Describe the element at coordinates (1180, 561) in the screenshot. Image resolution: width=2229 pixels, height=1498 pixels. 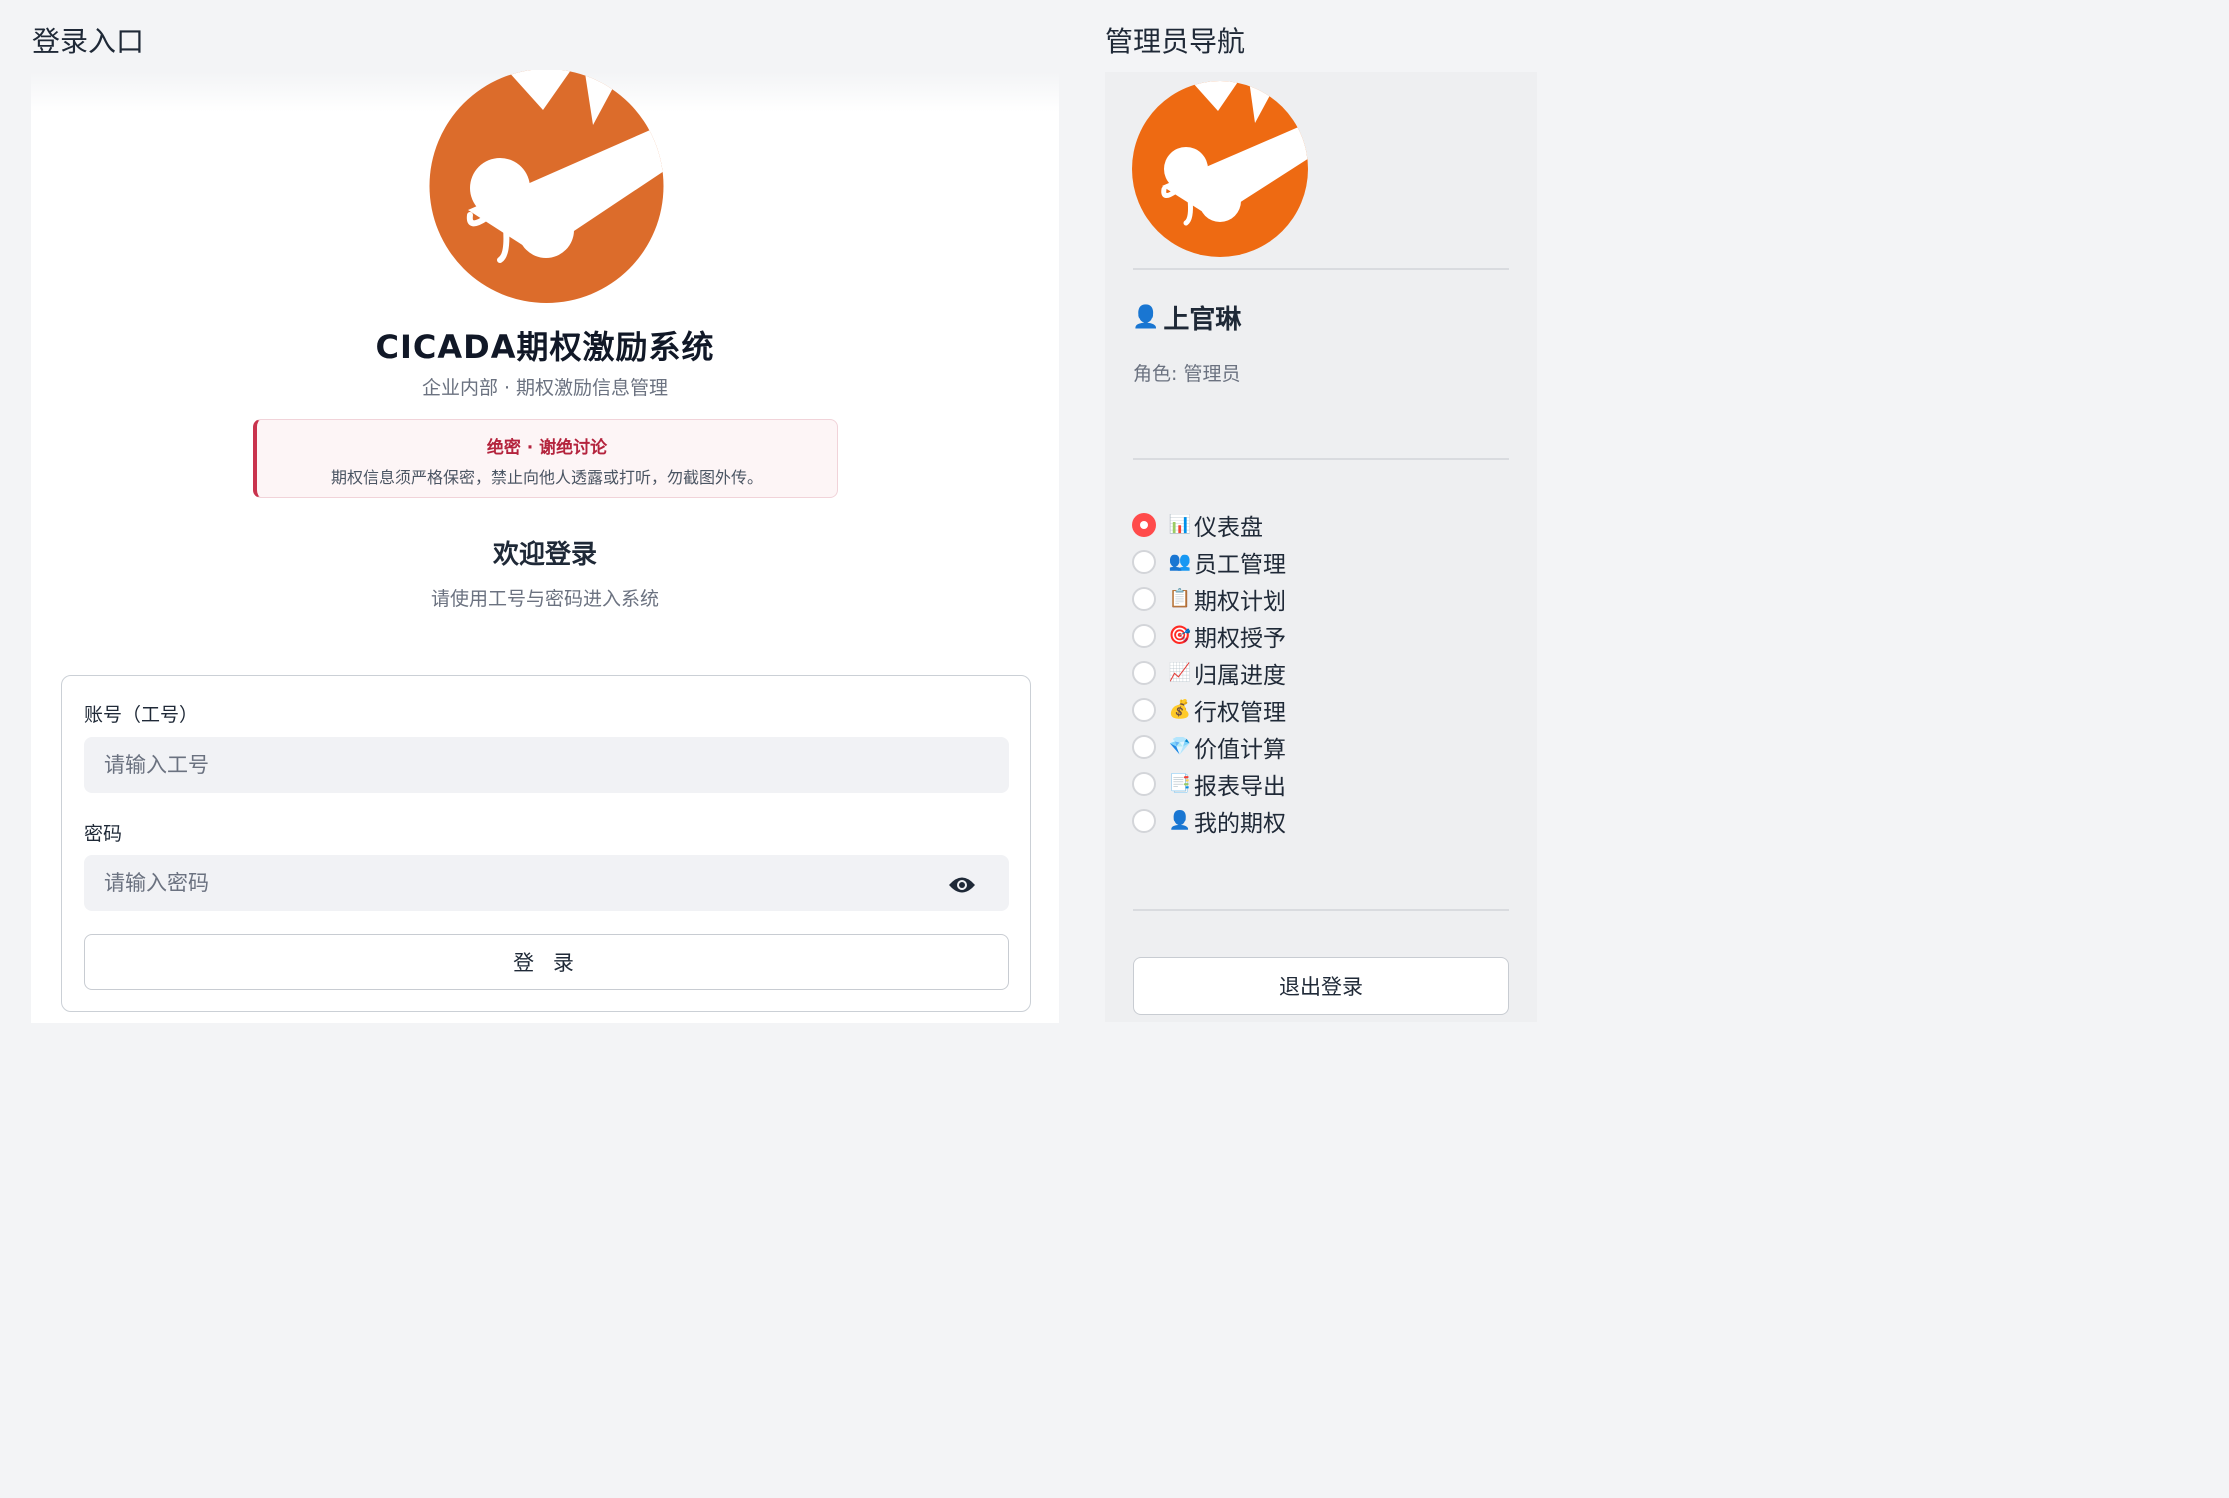
I see `people-icon: 👥` at that location.